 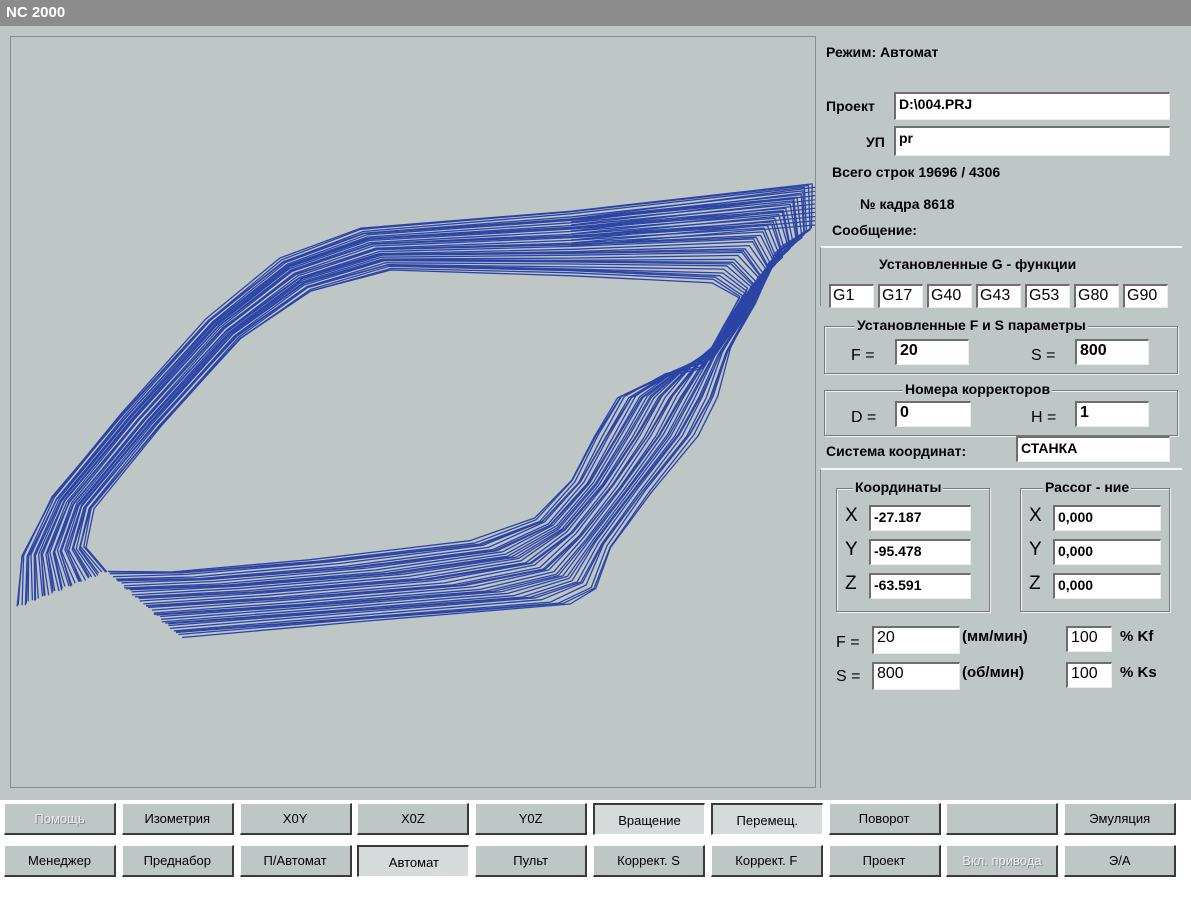 I want to click on gfunc-title: Установленные G - функции, so click(x=978, y=264).